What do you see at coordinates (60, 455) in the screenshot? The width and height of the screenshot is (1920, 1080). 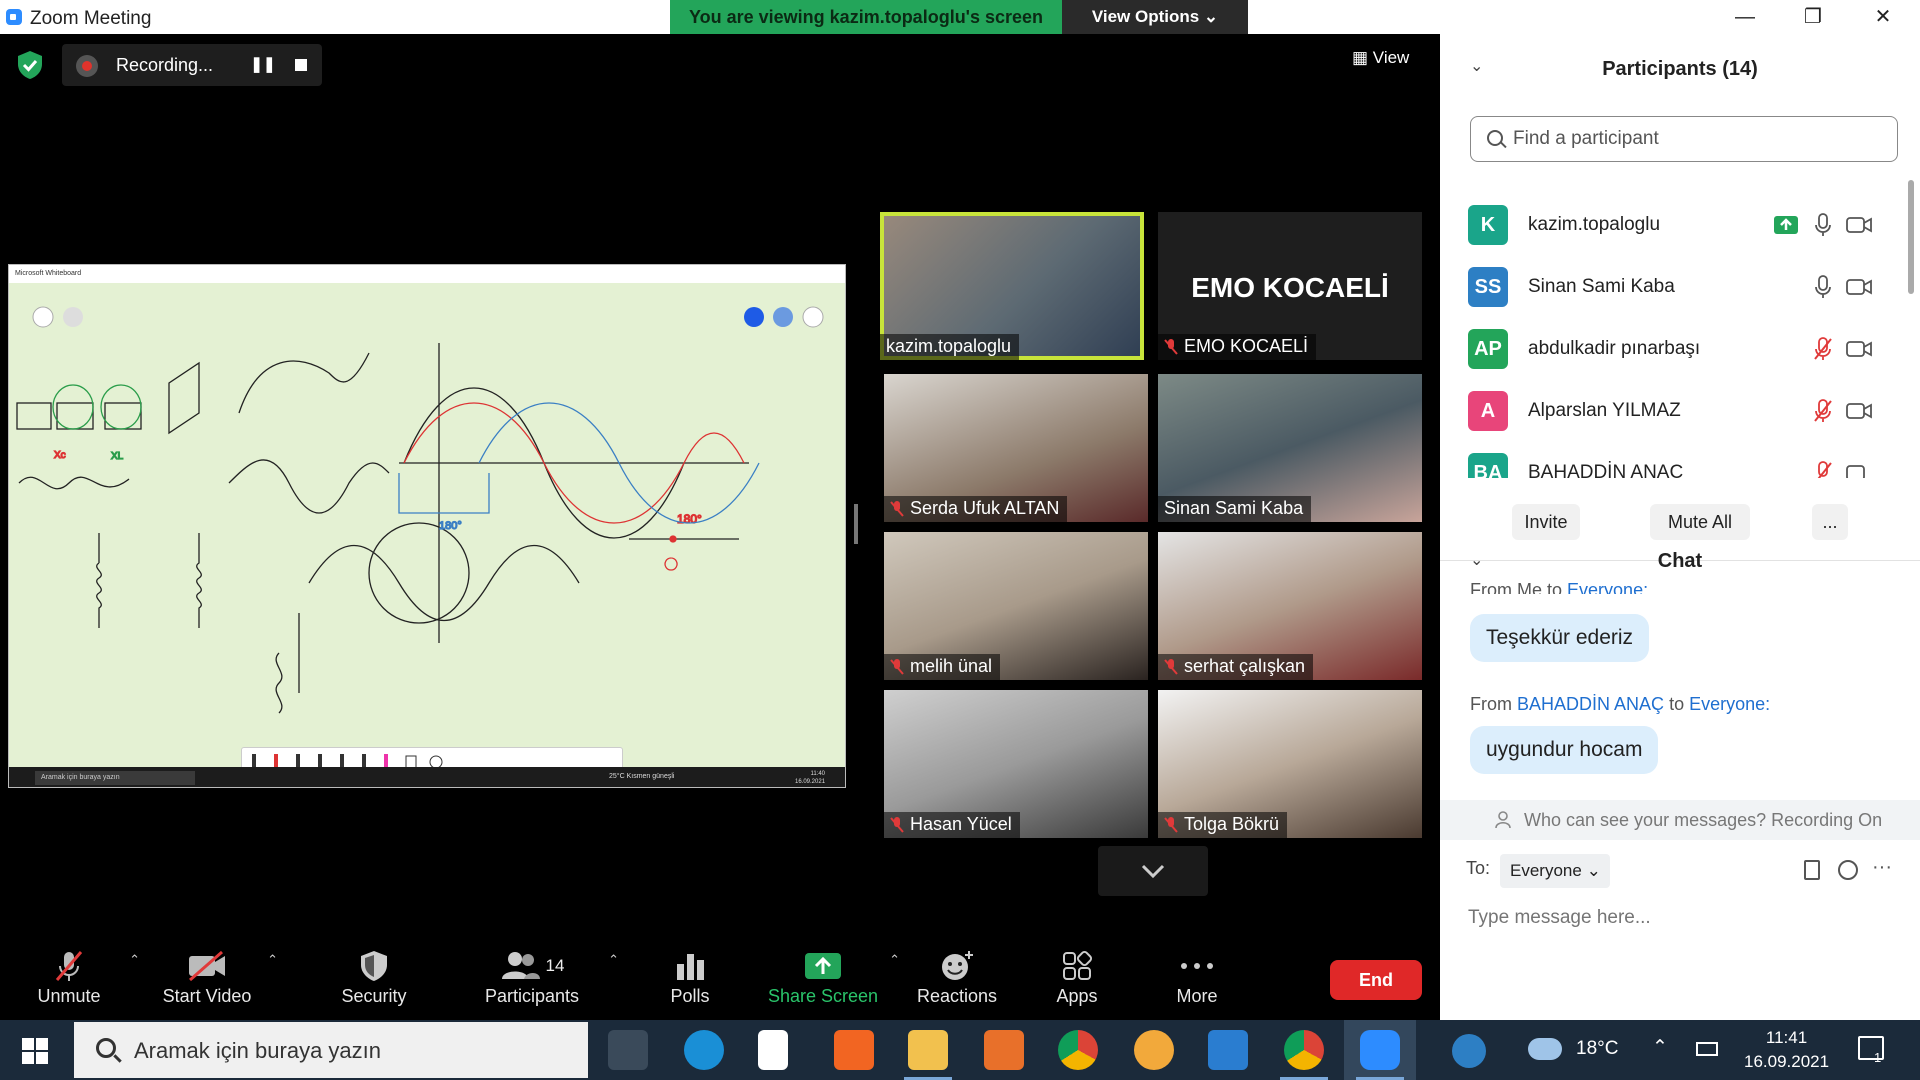 I see `svg-text: Xc` at bounding box center [60, 455].